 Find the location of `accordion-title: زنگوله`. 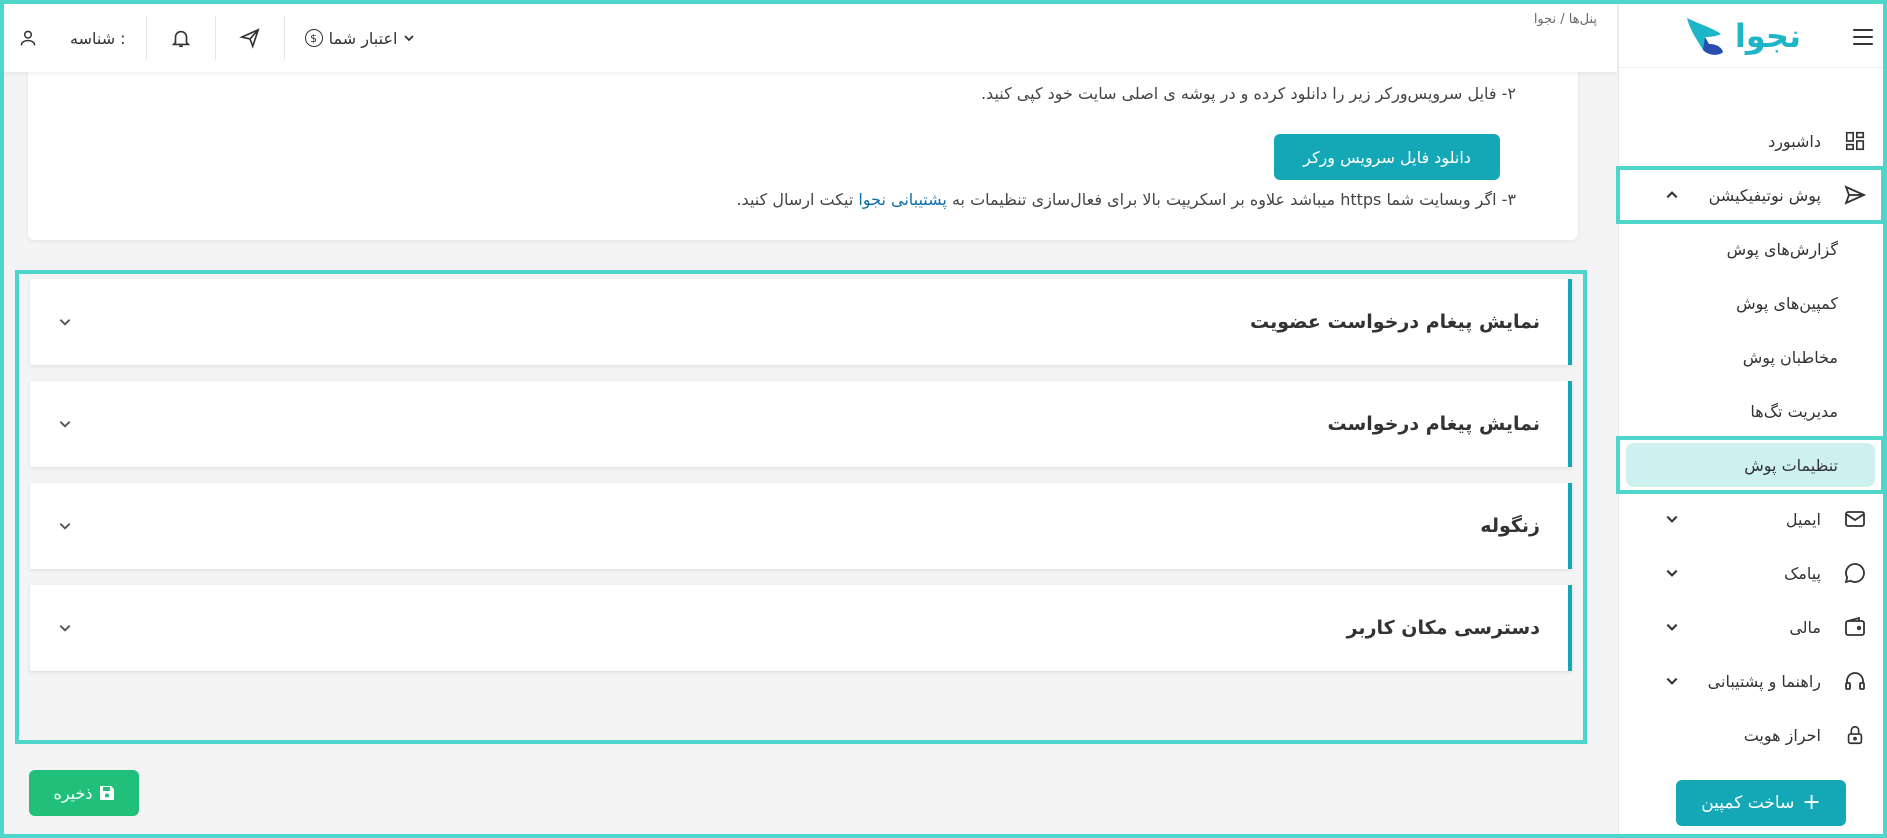

accordion-title: زنگوله is located at coordinates (1510, 526).